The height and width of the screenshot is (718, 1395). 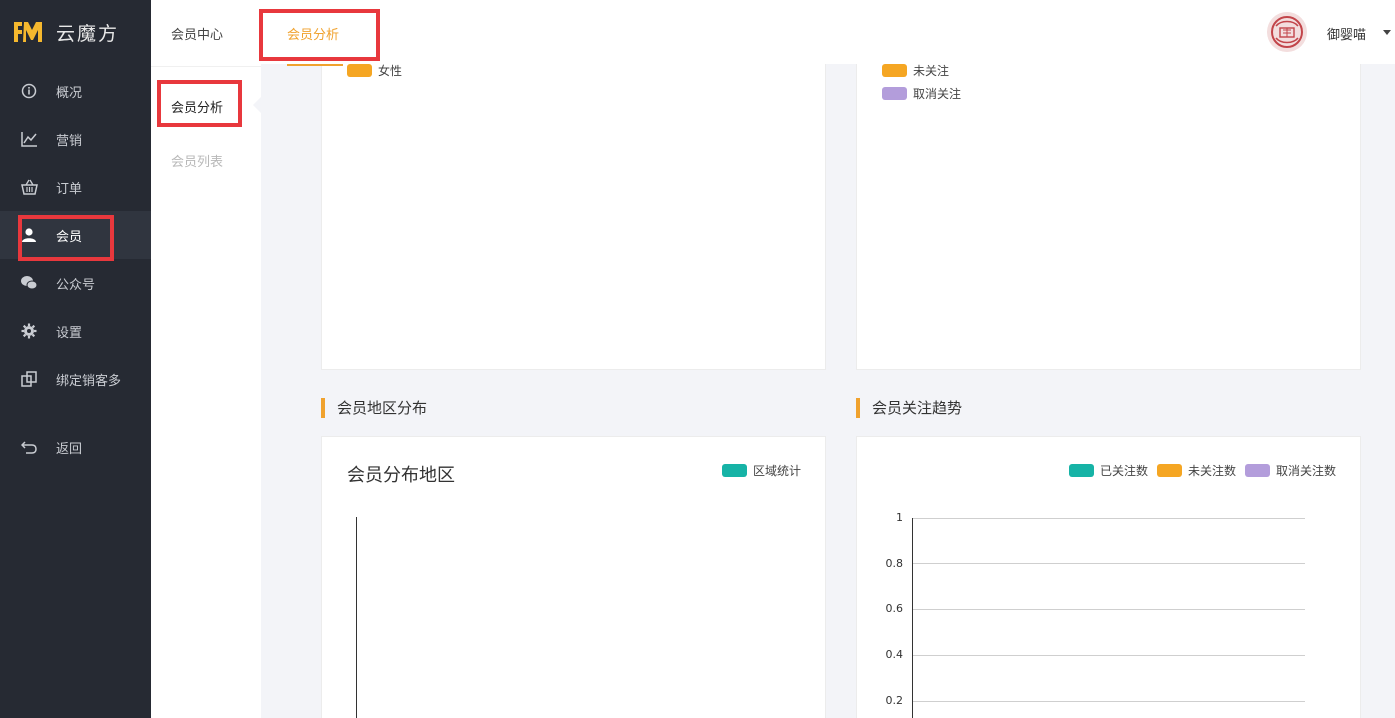 I want to click on section-title-trend: 会员关注趋势, so click(x=909, y=408).